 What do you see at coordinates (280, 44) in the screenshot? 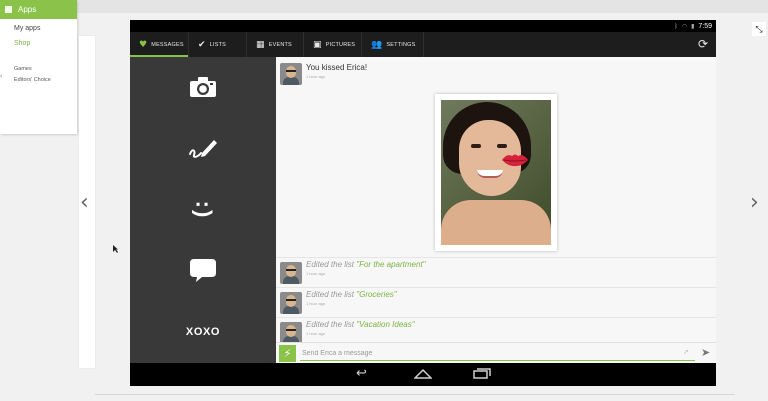
I see `tab-label: EVENTS` at bounding box center [280, 44].